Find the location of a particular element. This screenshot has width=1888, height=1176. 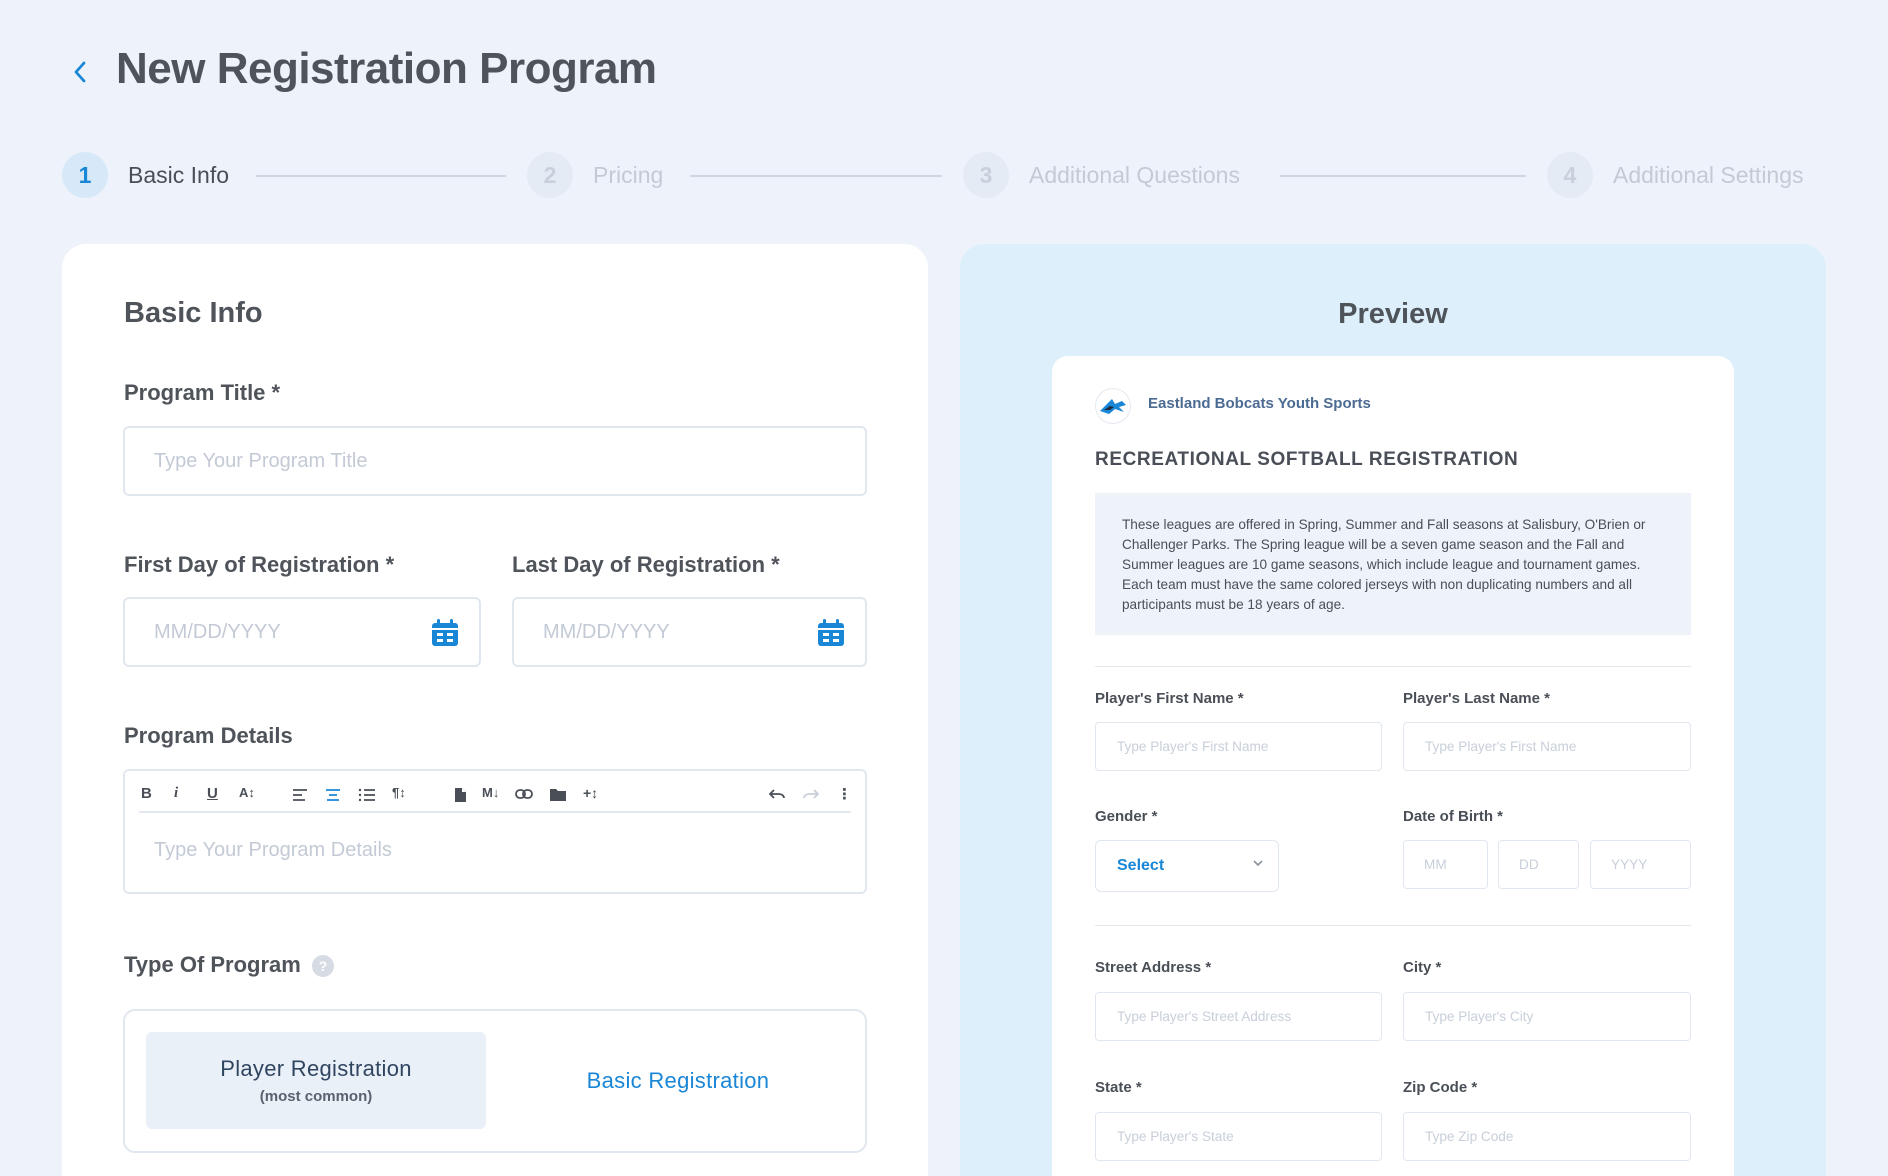

document-icon is located at coordinates (460, 795).